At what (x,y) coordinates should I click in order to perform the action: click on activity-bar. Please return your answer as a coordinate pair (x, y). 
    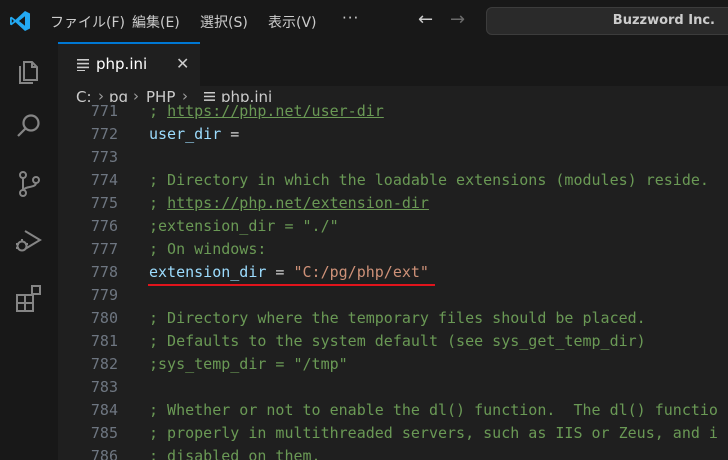
    Looking at the image, I should click on (29, 251).